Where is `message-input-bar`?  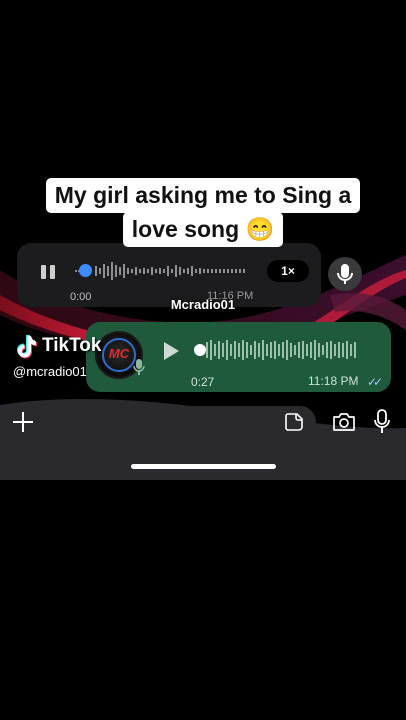
message-input-bar is located at coordinates (203, 422).